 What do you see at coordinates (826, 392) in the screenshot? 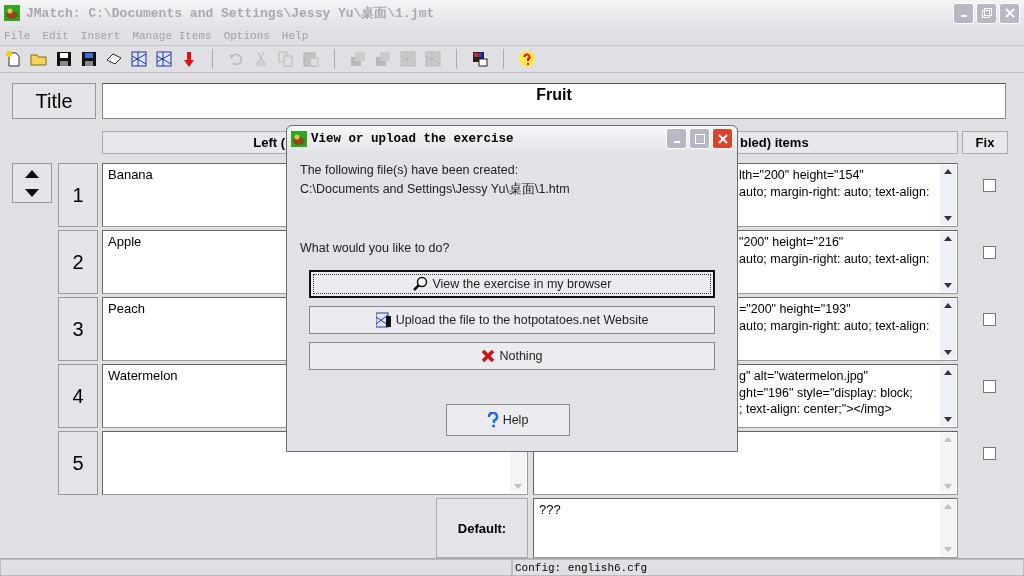
I see `field-text: ght="196" style="display: block;` at bounding box center [826, 392].